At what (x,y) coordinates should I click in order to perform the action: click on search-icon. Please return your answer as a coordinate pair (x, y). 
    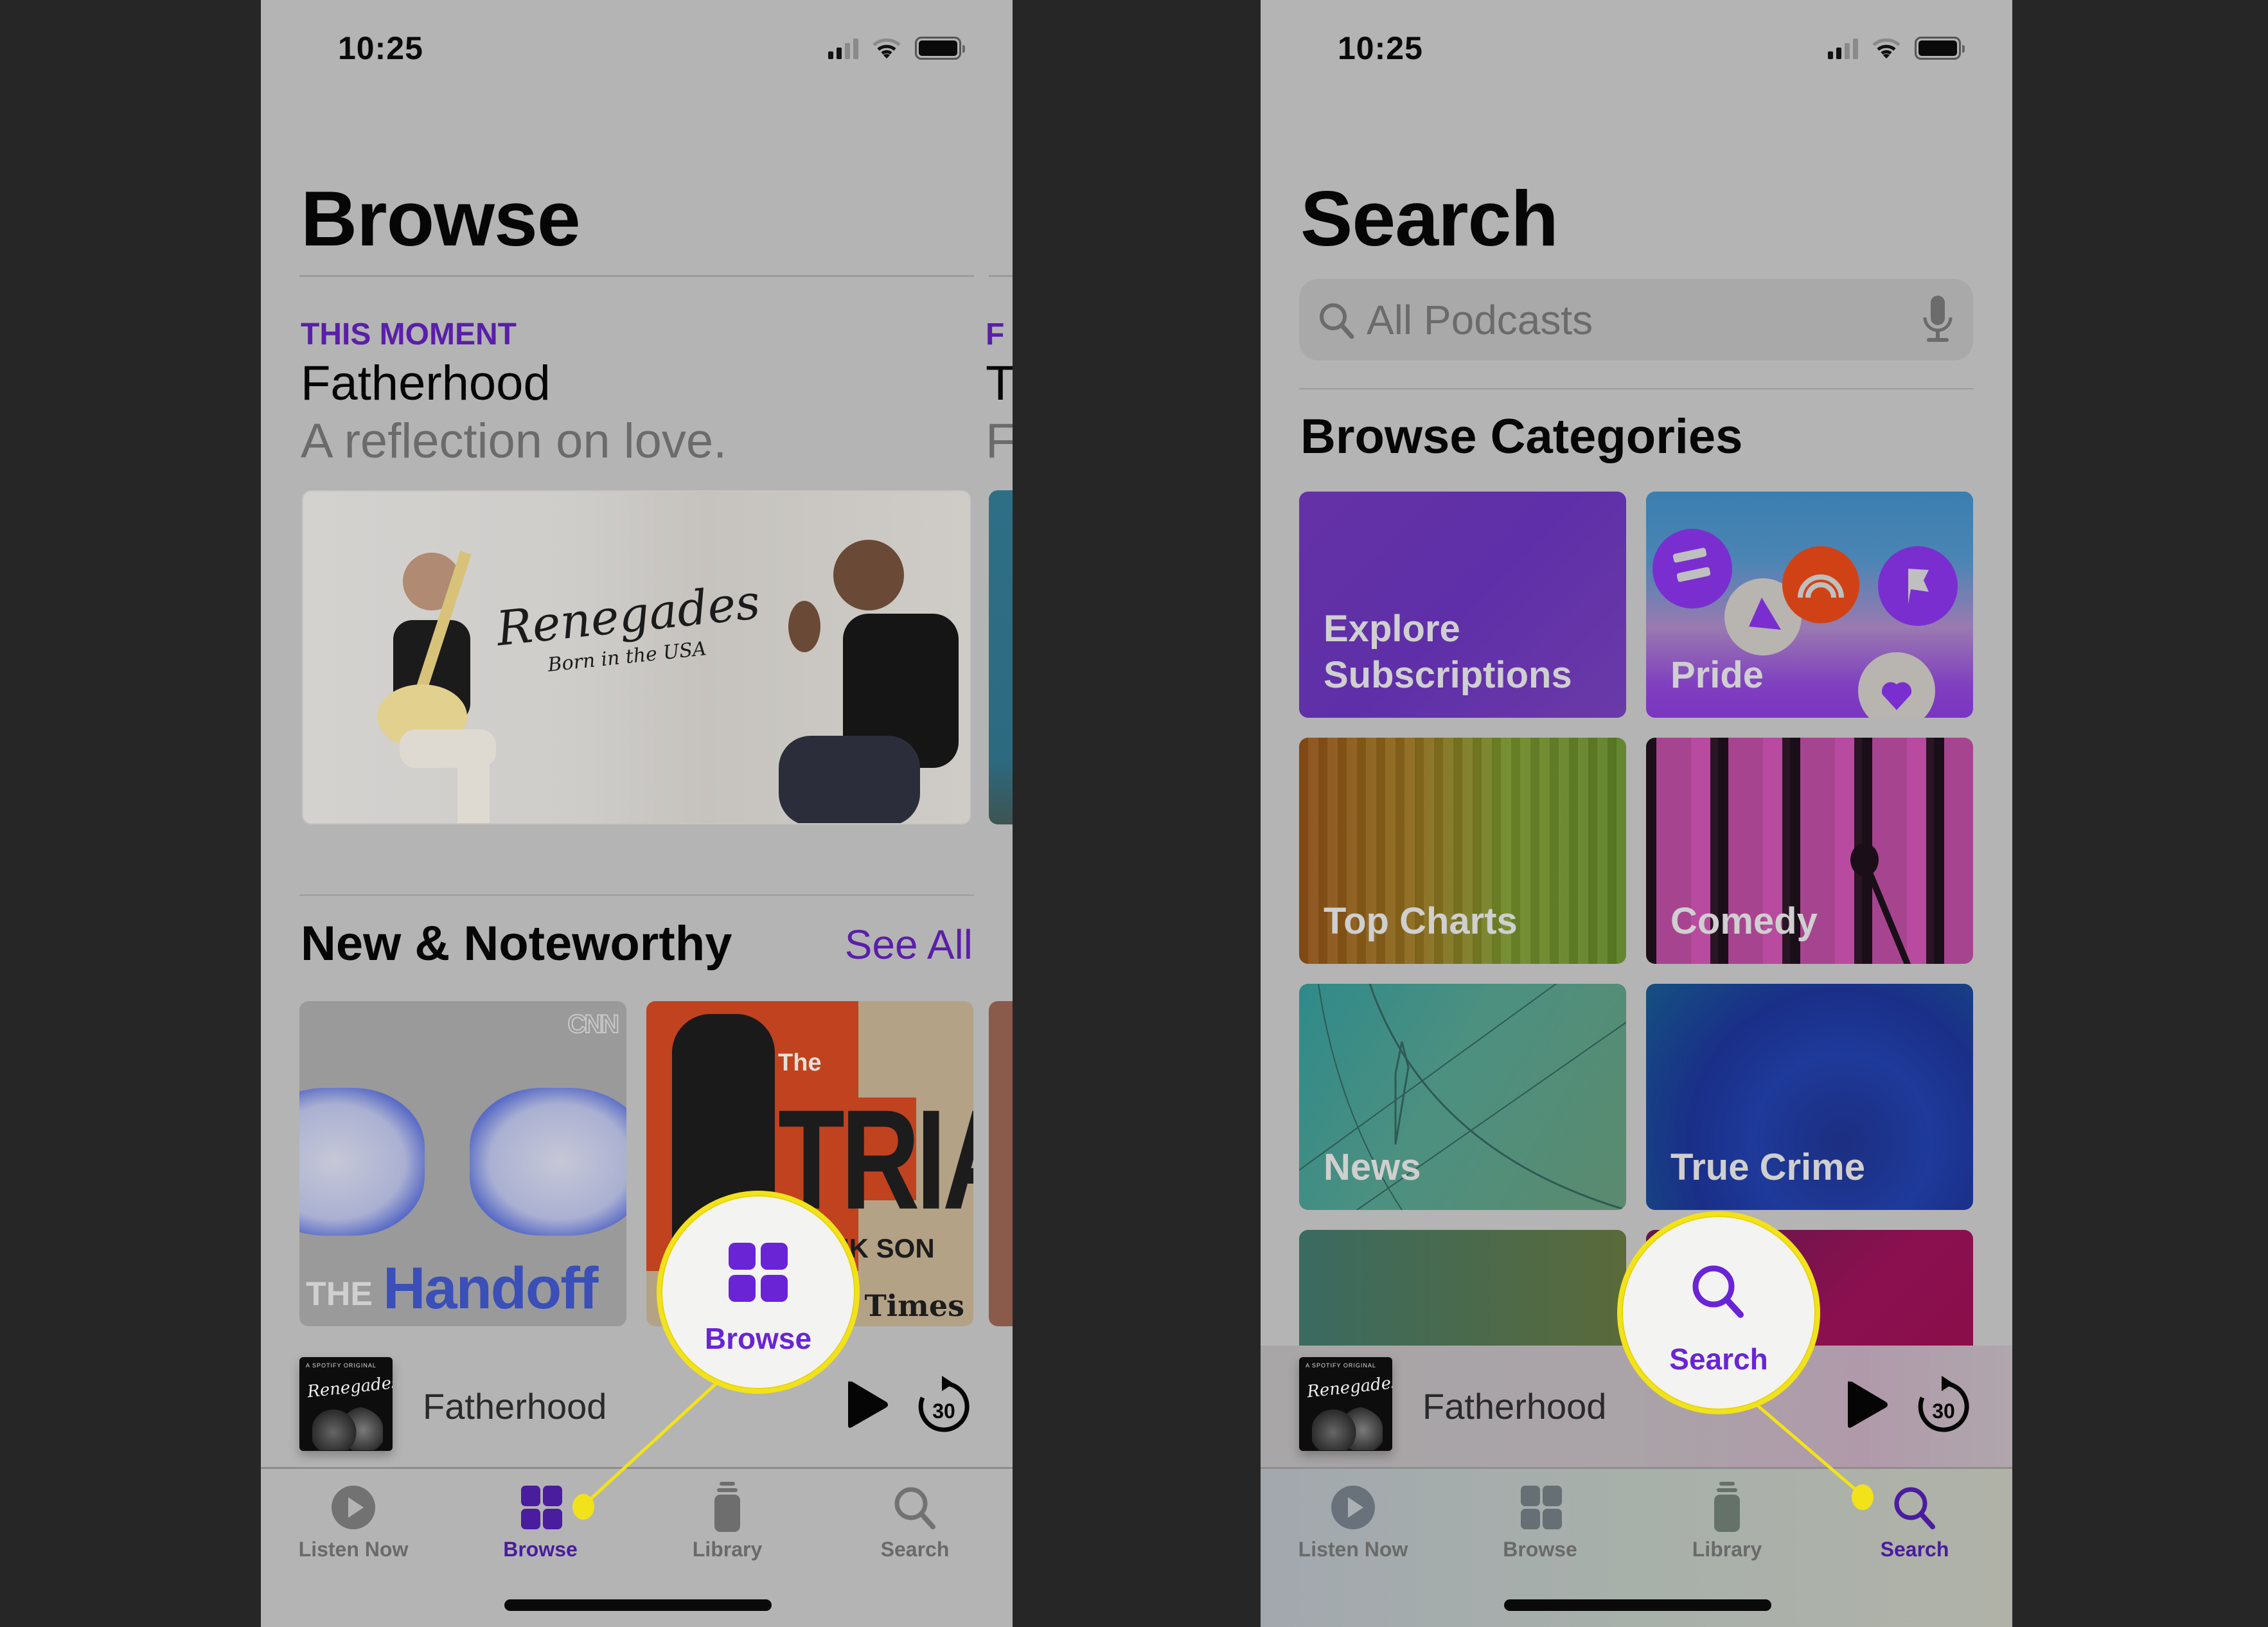
    Looking at the image, I should click on (1337, 321).